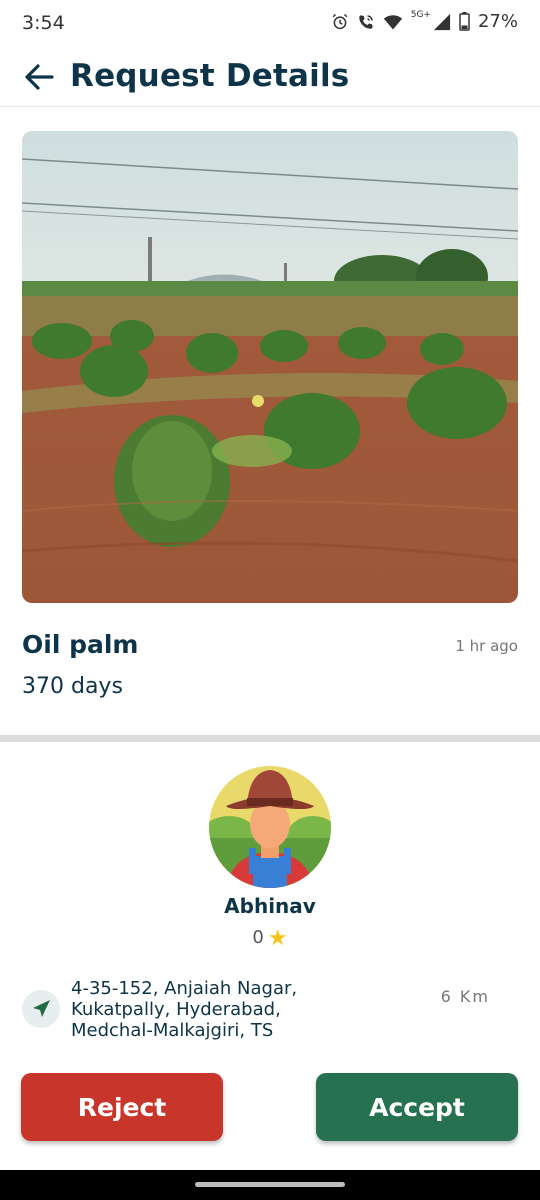 The width and height of the screenshot is (540, 1200). What do you see at coordinates (43, 23) in the screenshot?
I see `status-time: 3:54` at bounding box center [43, 23].